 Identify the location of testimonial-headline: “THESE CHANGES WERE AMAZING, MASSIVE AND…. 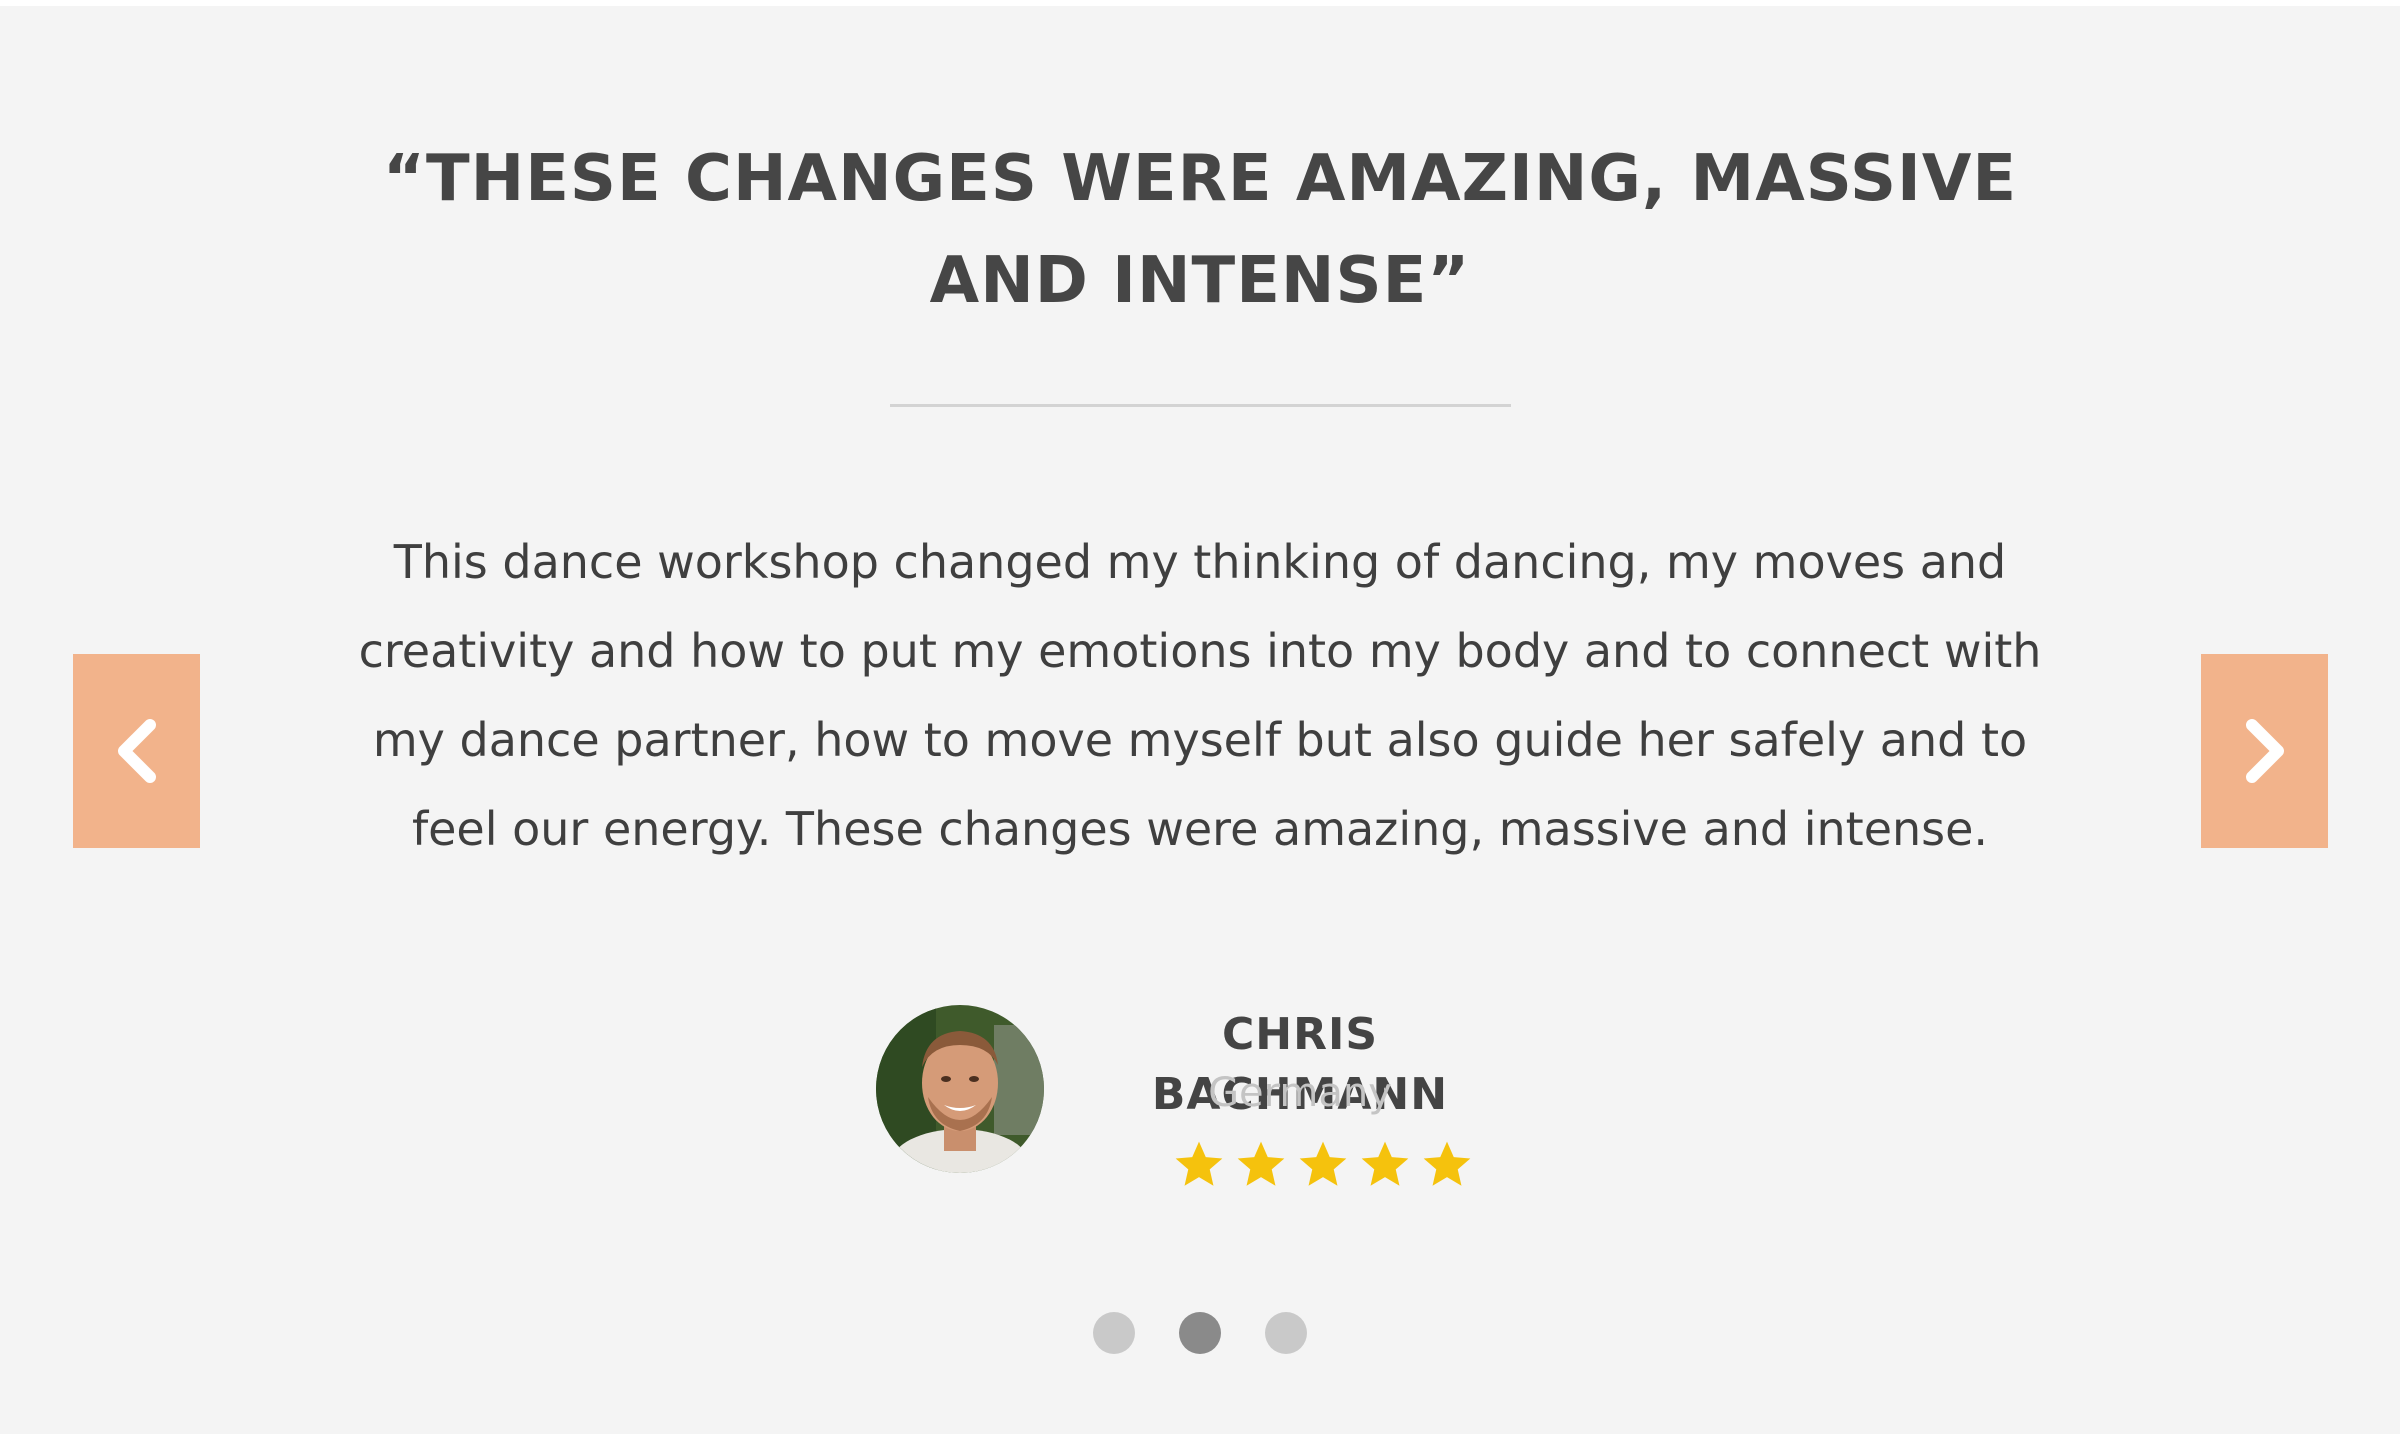
(1200, 230).